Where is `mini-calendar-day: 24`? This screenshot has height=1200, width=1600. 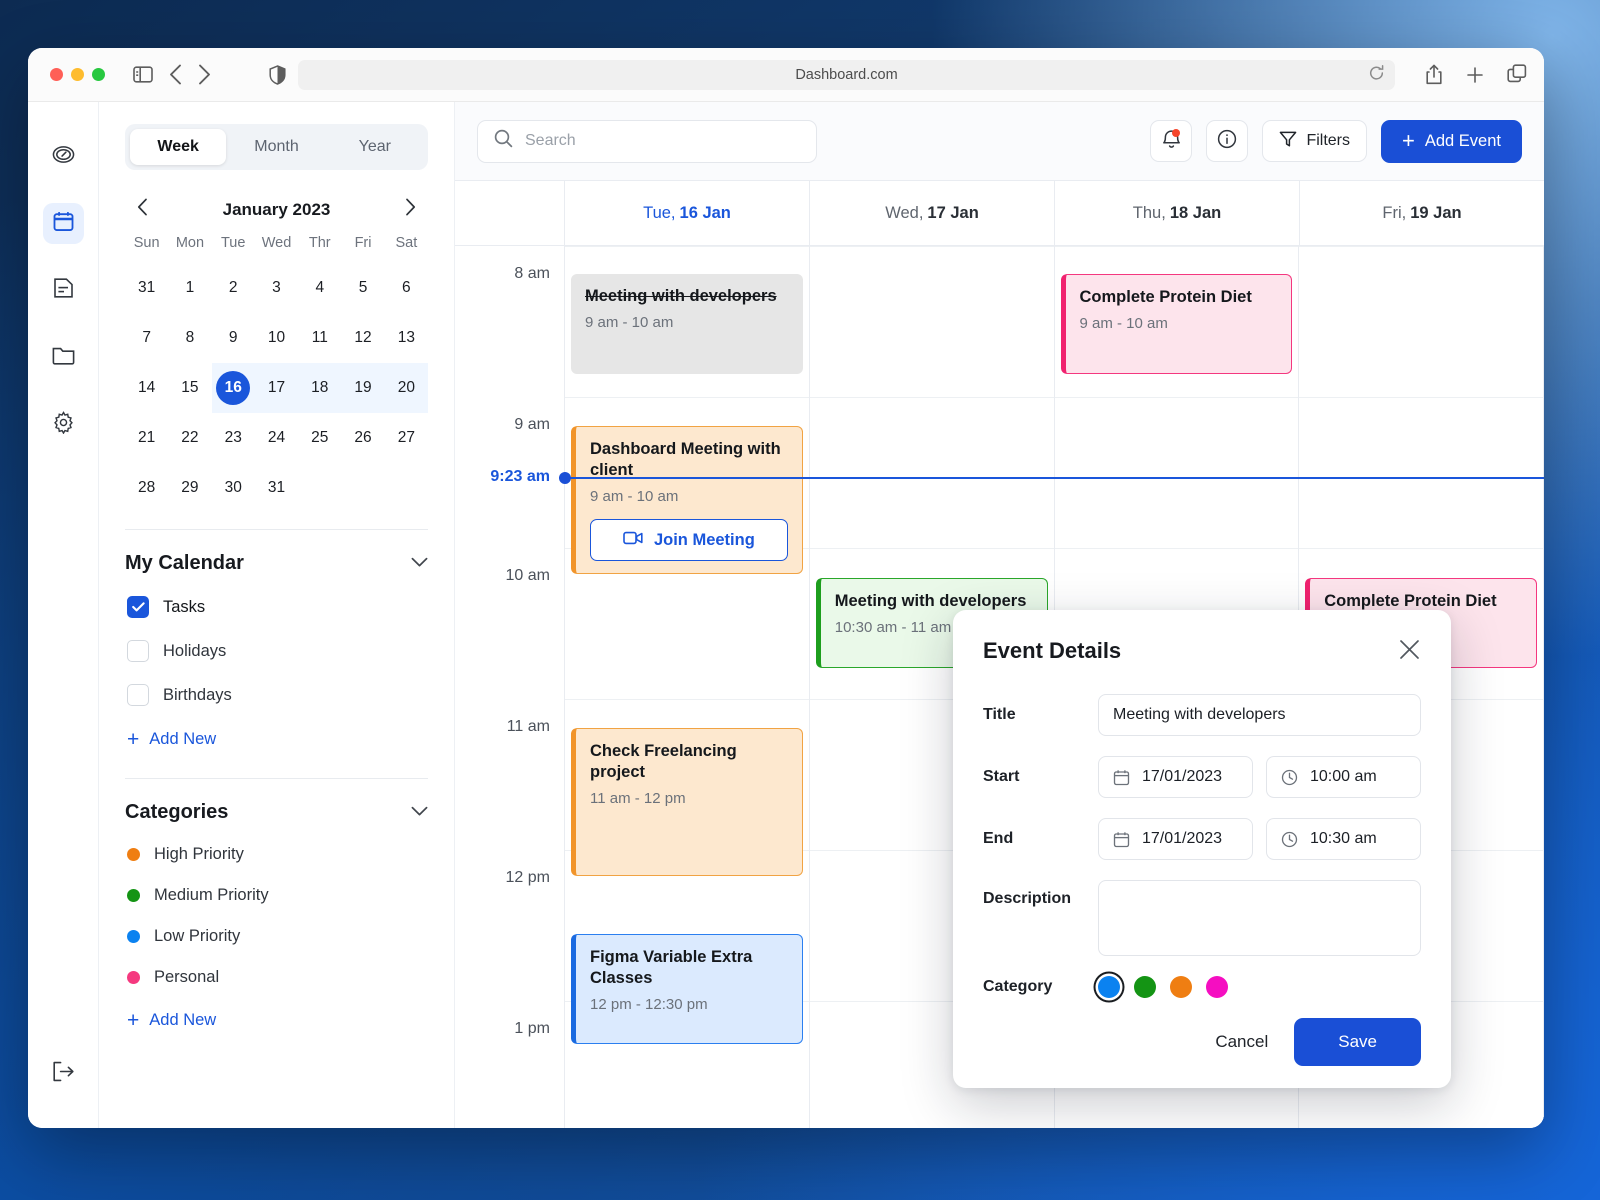 mini-calendar-day: 24 is located at coordinates (276, 438).